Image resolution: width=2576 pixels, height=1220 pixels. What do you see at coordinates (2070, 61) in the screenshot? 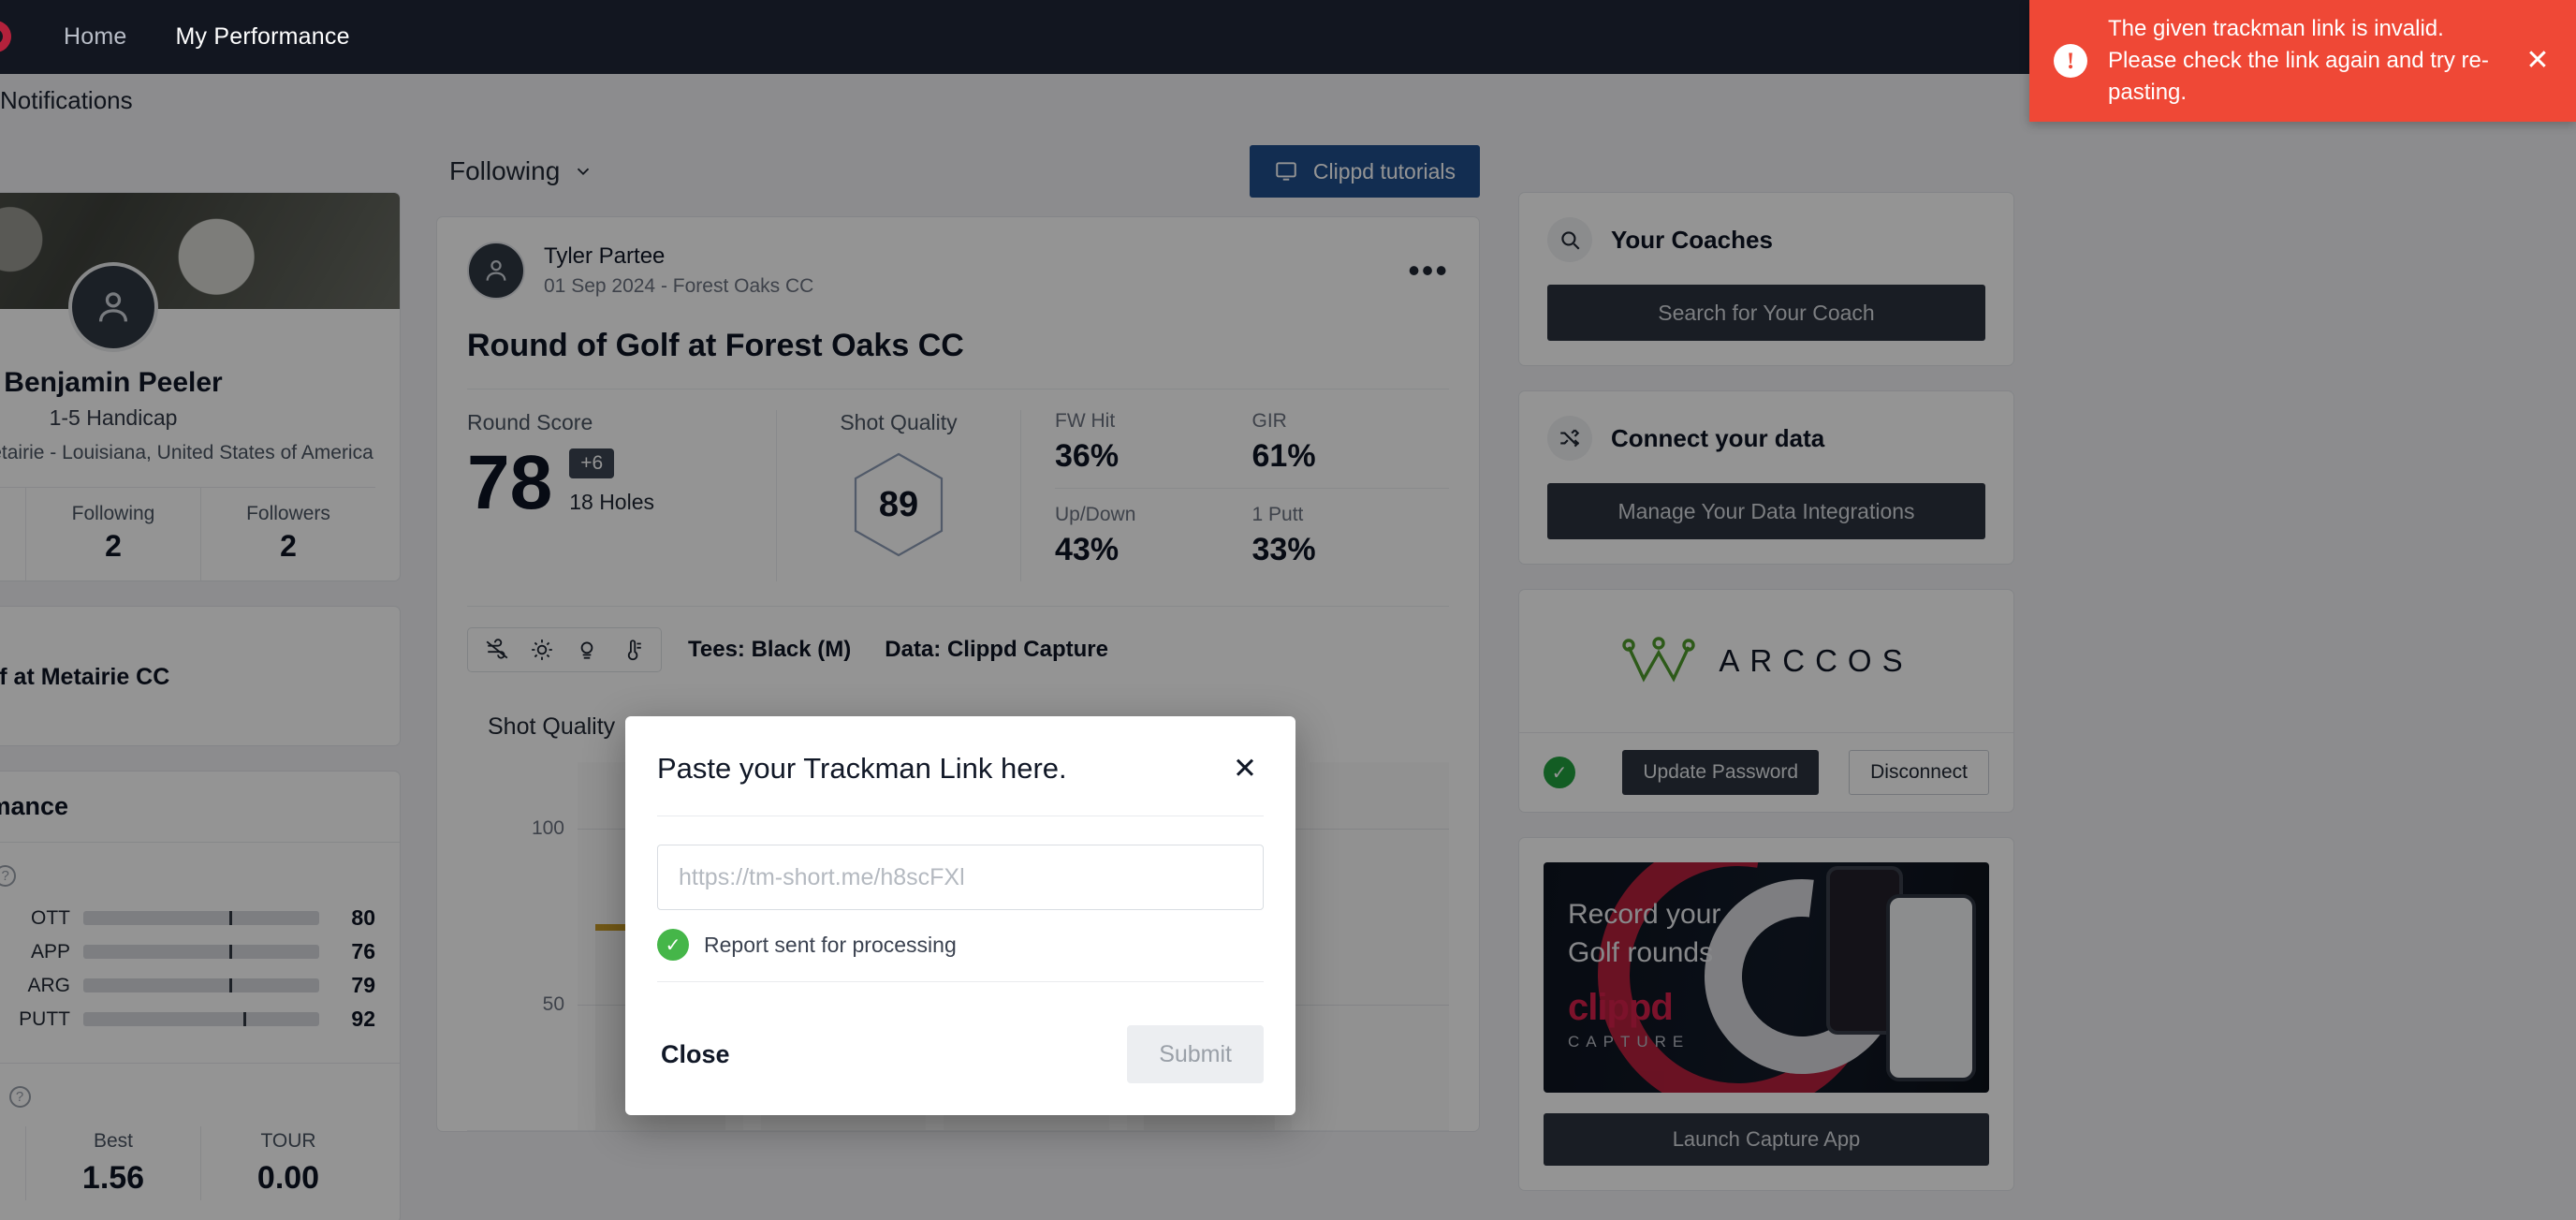
I see `alert-icon: !` at bounding box center [2070, 61].